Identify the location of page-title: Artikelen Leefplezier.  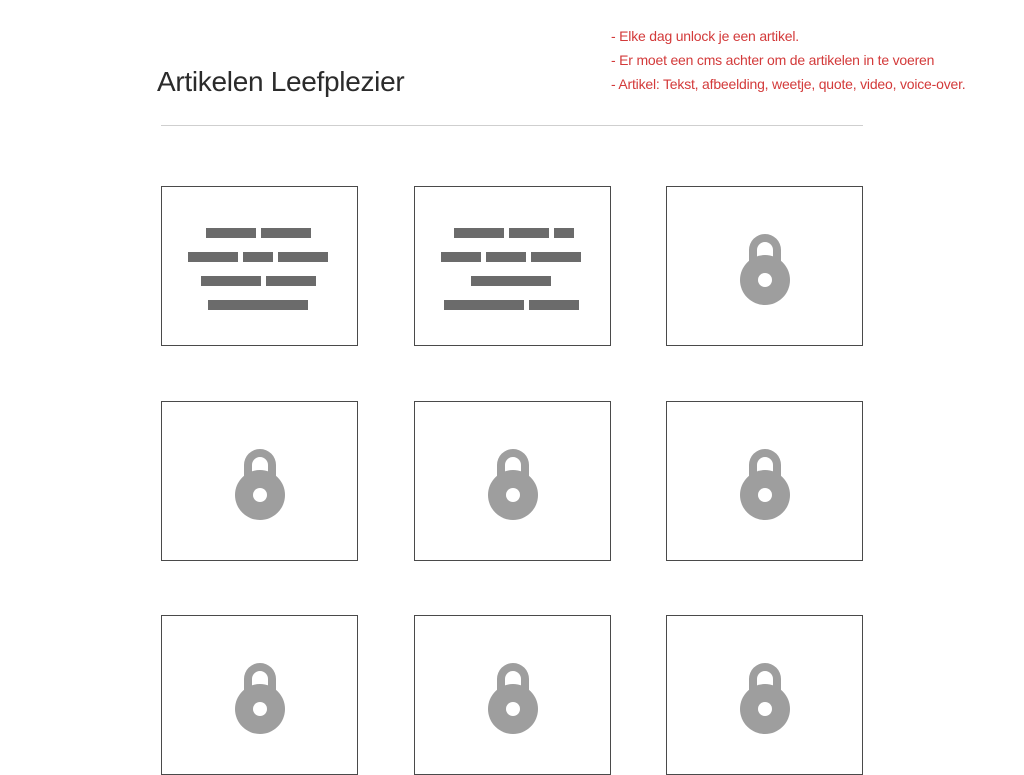
(281, 81).